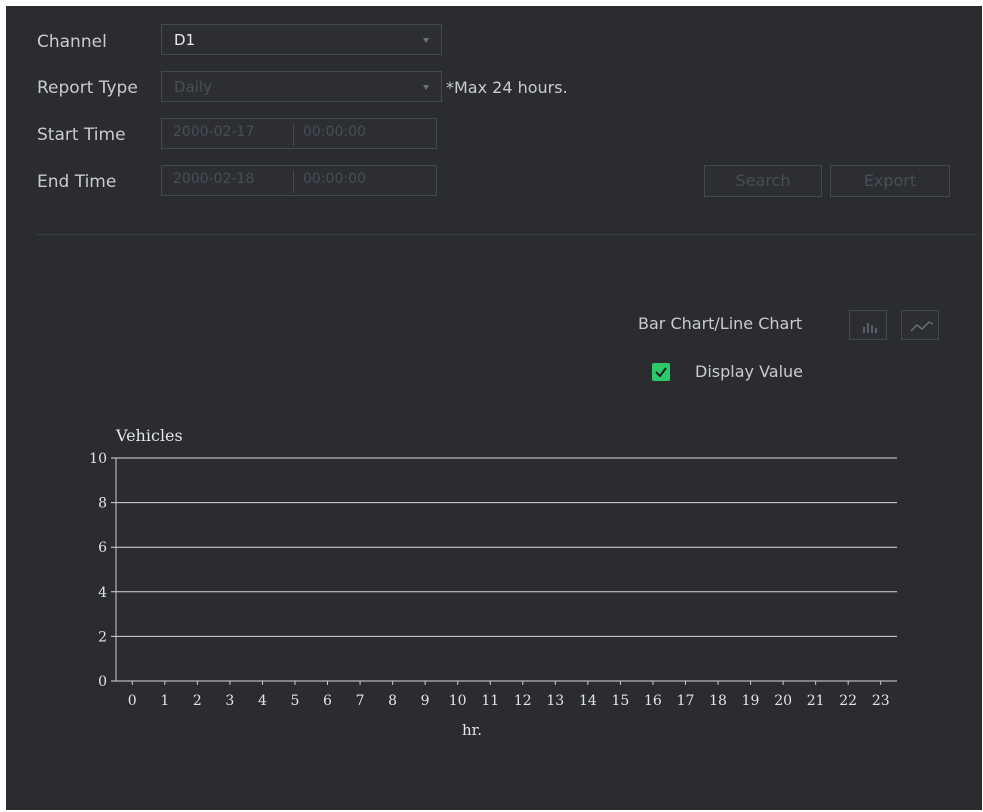 The width and height of the screenshot is (983, 812). I want to click on start-clock-value: 00:00:00, so click(334, 132).